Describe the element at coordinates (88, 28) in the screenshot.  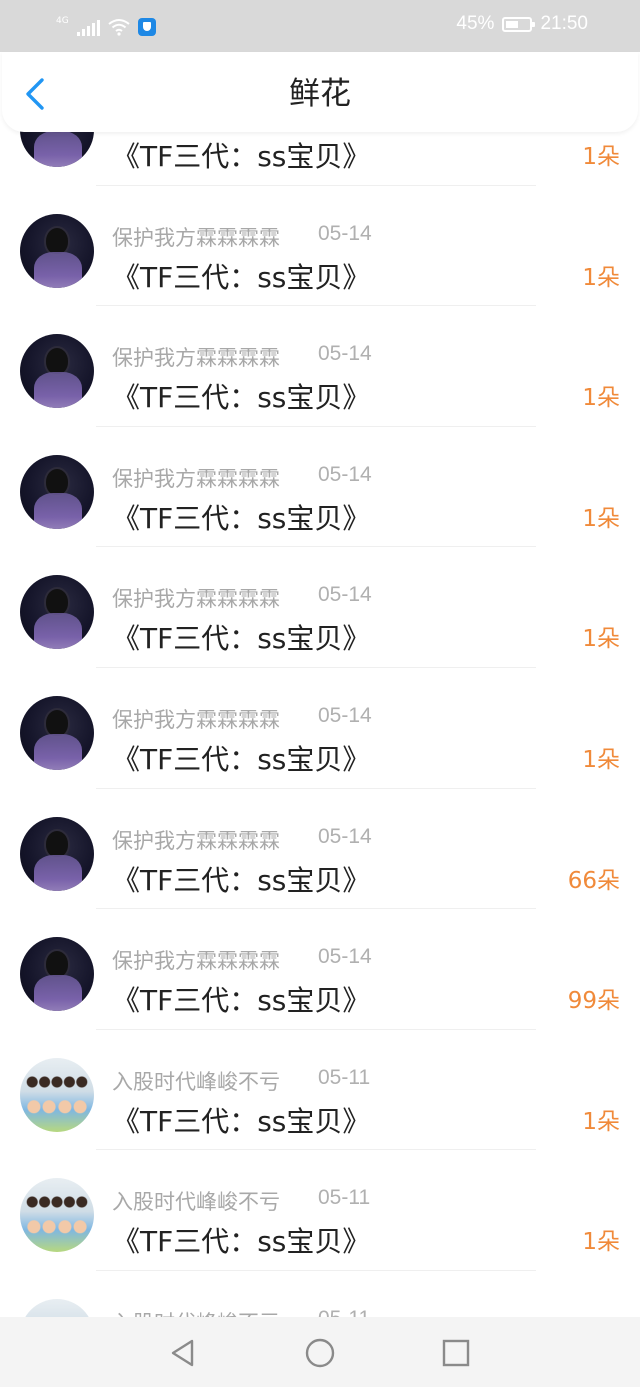
I see `signal-icon` at that location.